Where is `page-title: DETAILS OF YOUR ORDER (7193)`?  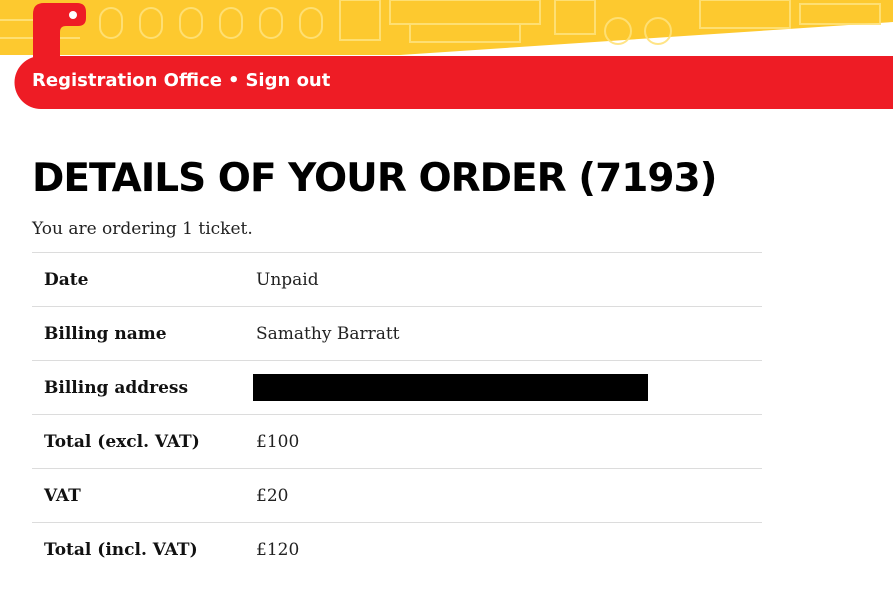 page-title: DETAILS OF YOUR ORDER (7193) is located at coordinates (374, 178).